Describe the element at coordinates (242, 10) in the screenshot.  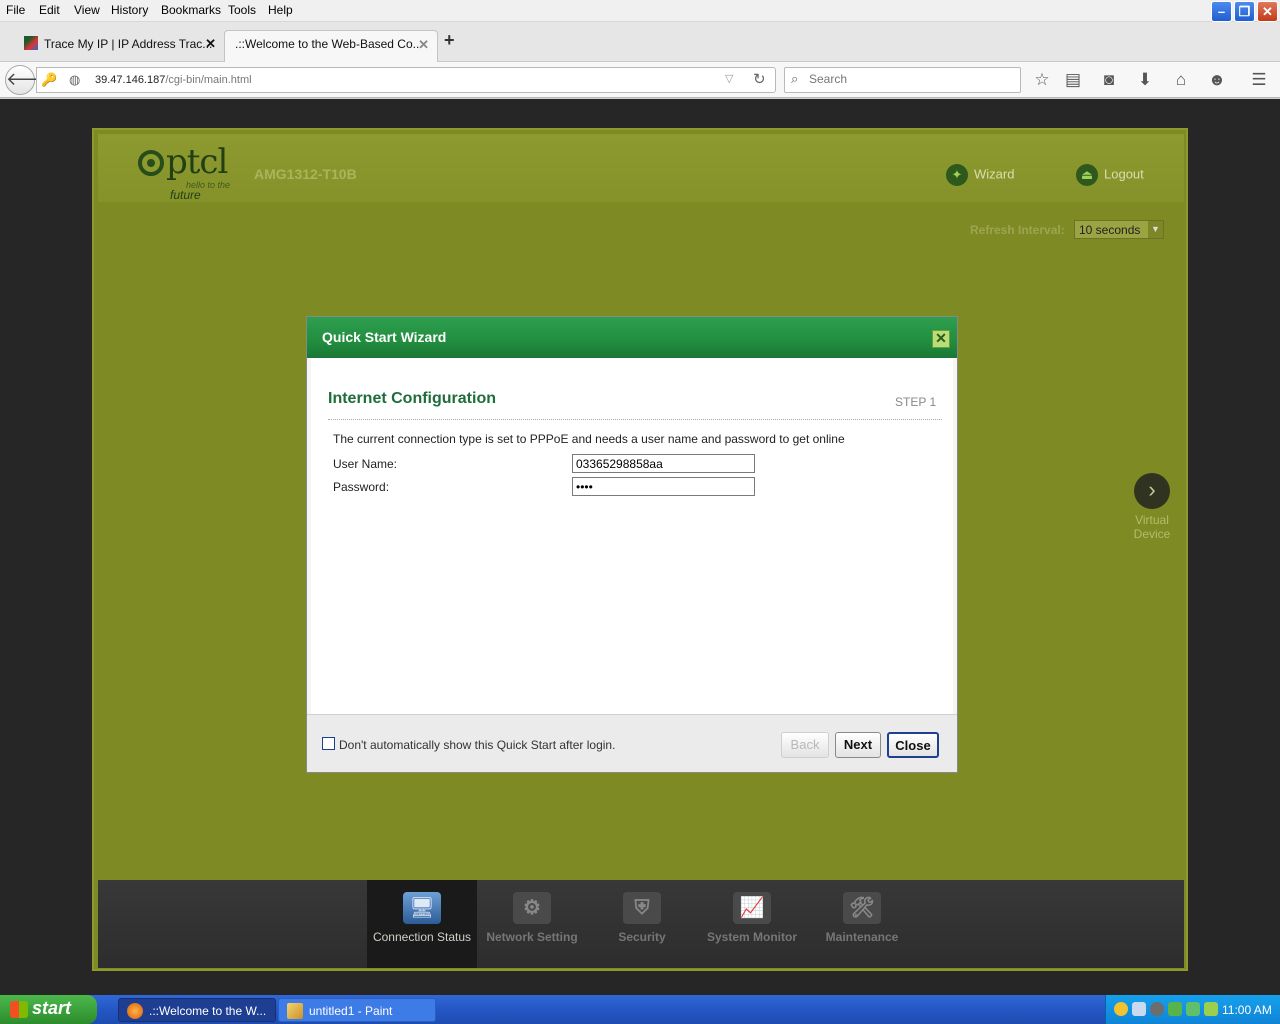
I see `menu-tools: Tools` at that location.